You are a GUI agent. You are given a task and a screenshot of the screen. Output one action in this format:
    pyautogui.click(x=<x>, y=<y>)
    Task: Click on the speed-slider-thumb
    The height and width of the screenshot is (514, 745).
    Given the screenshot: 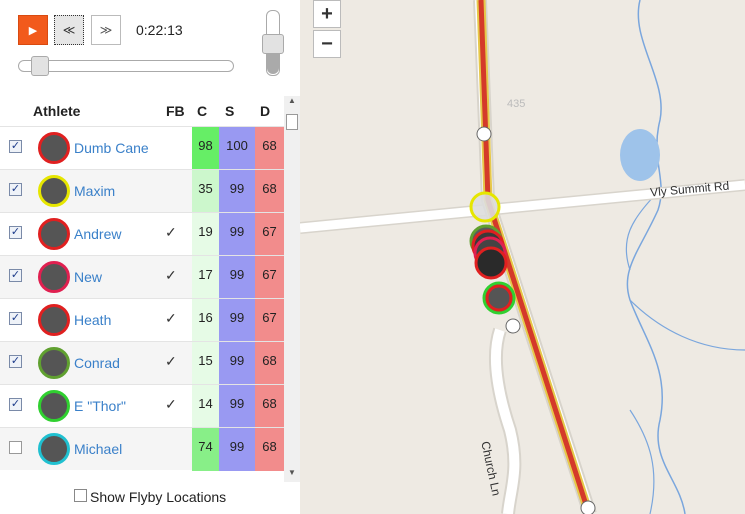 What is the action you would take?
    pyautogui.click(x=273, y=44)
    